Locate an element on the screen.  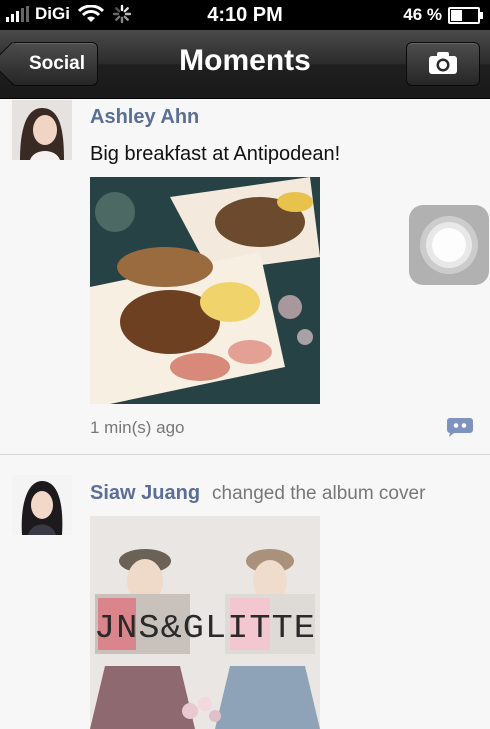
camera-icon is located at coordinates (443, 63).